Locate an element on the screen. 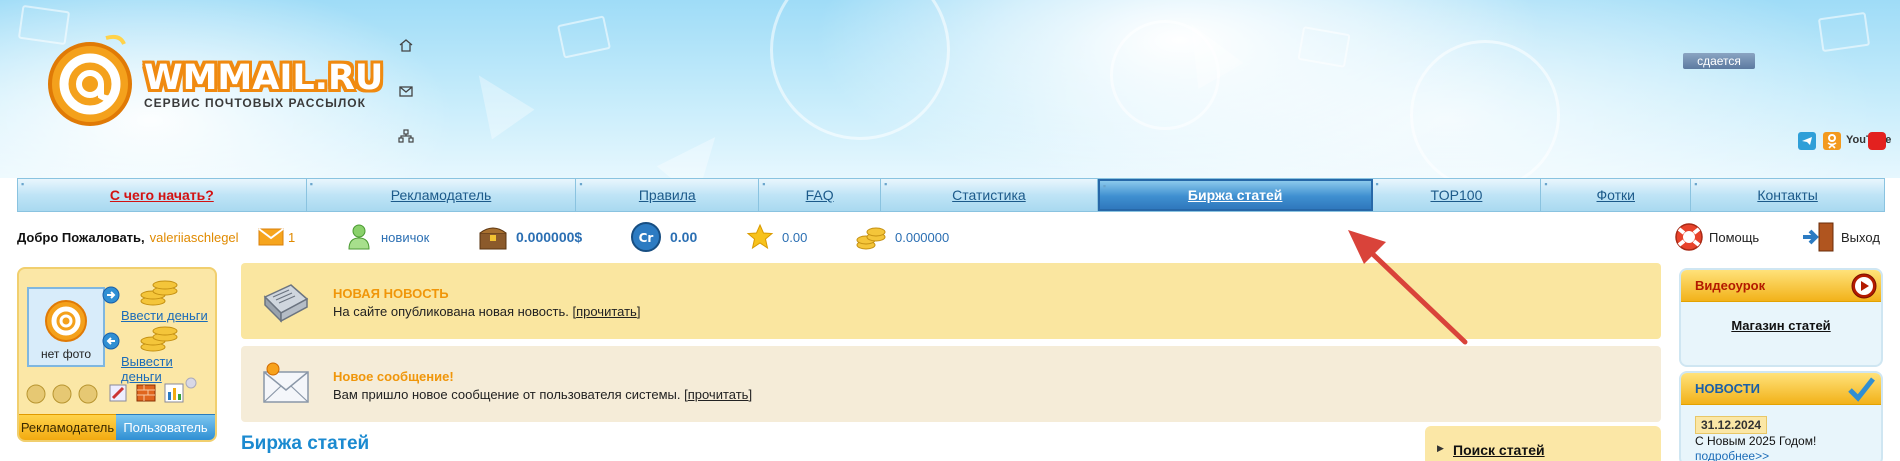  nav-item-contacts: Контакты is located at coordinates (1787, 195).